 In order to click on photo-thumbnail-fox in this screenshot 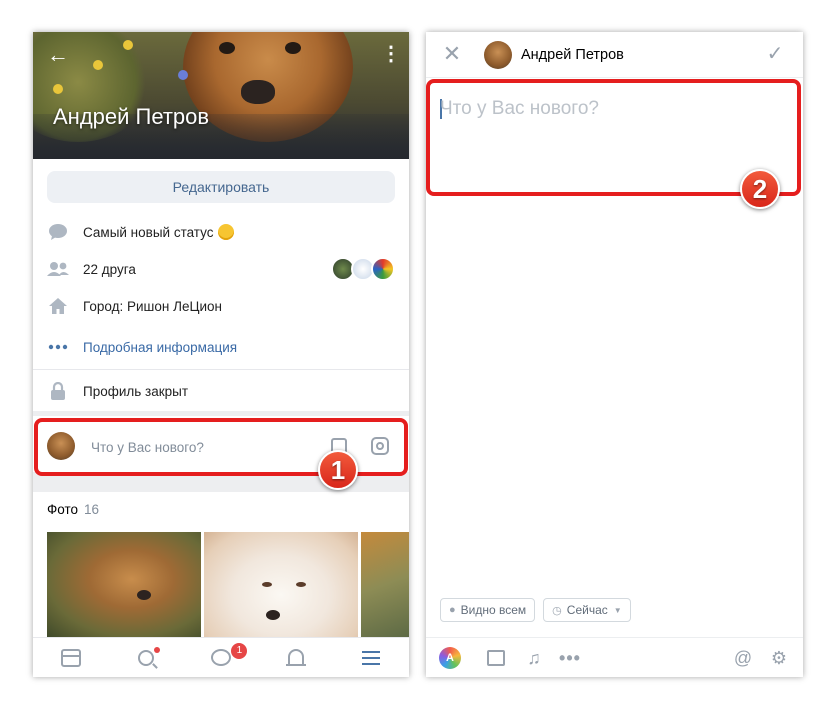, I will do `click(281, 584)`.